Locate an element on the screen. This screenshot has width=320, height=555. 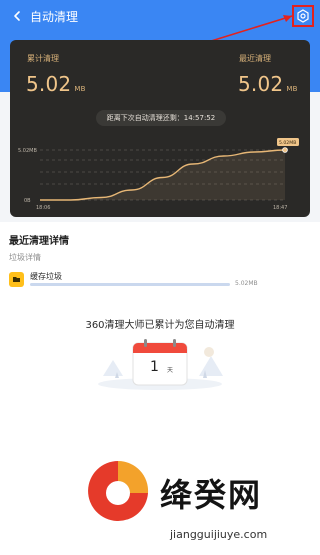
recent-cleaned-unit: MB is located at coordinates (292, 89).